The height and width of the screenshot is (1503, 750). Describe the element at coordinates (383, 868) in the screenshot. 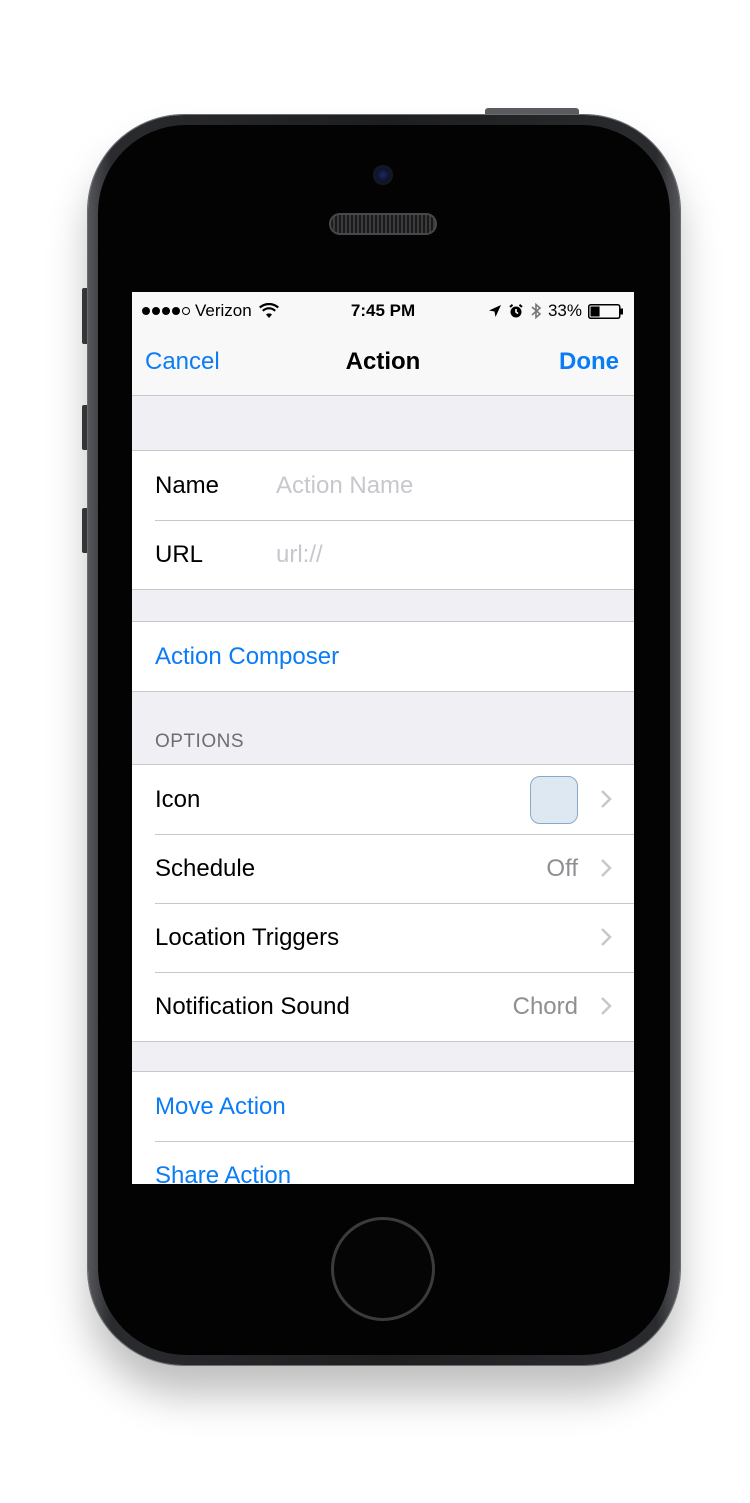

I see `schedule-row: Schedule Off` at that location.